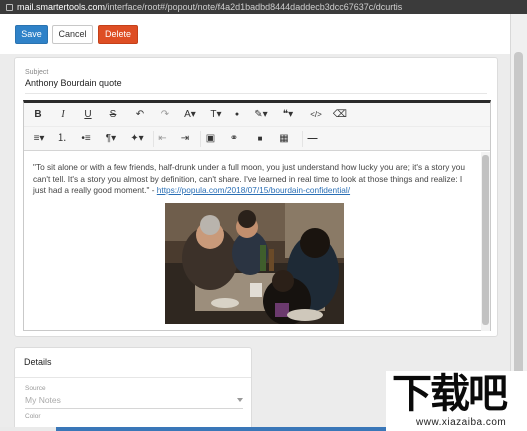  Describe the element at coordinates (86, 139) in the screenshot. I see `unordered-list-icon: •≡` at that location.